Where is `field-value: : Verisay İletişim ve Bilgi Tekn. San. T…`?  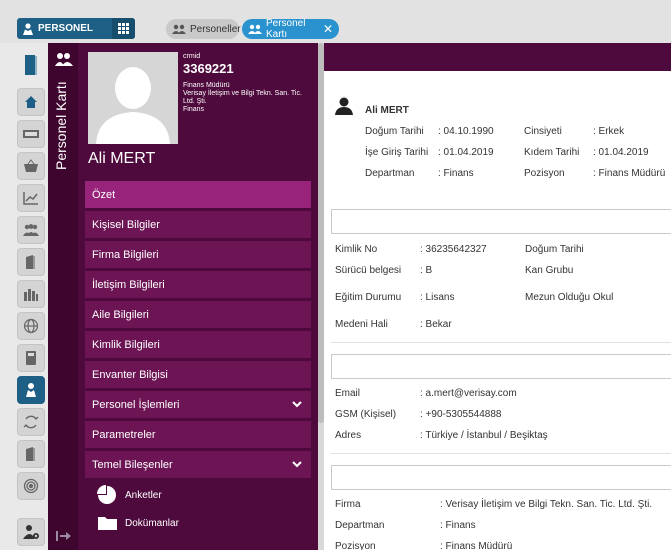
field-value: : Verisay İletişim ve Bilgi Tekn. San. T… is located at coordinates (546, 504).